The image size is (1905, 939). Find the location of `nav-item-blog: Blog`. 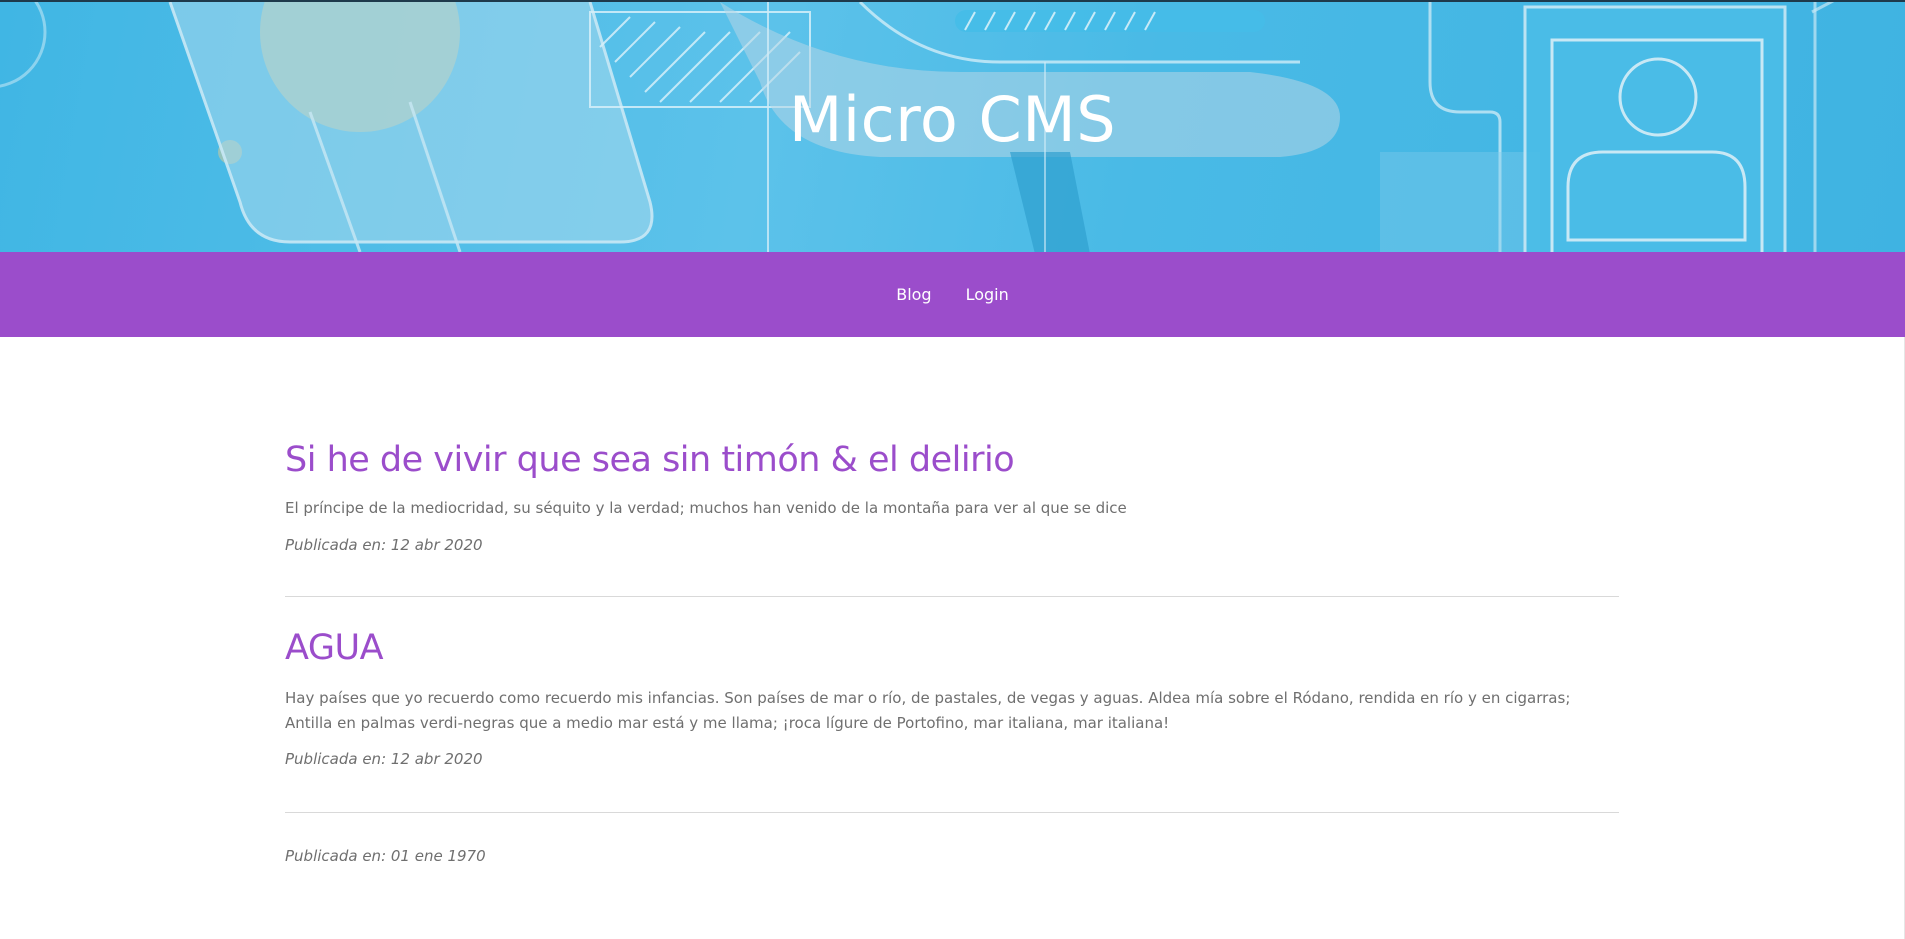

nav-item-blog: Blog is located at coordinates (913, 295).